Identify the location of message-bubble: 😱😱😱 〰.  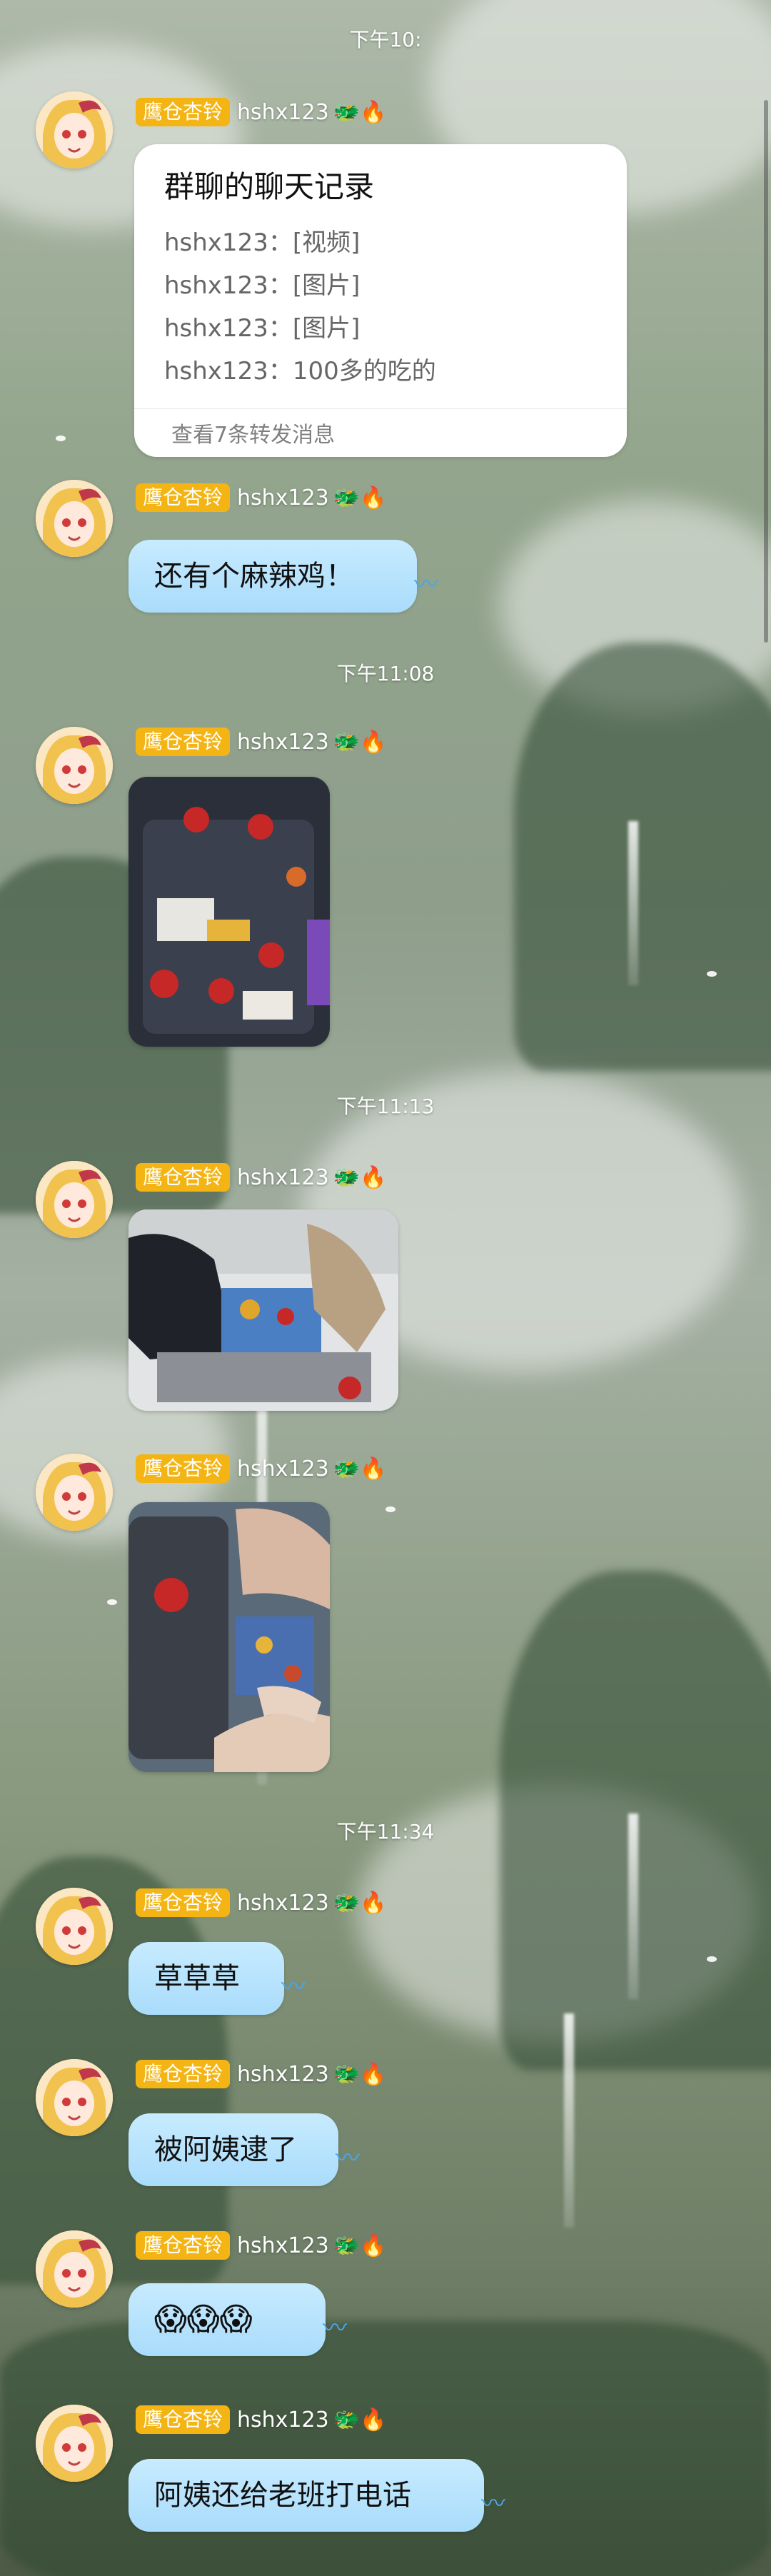
(237, 2319).